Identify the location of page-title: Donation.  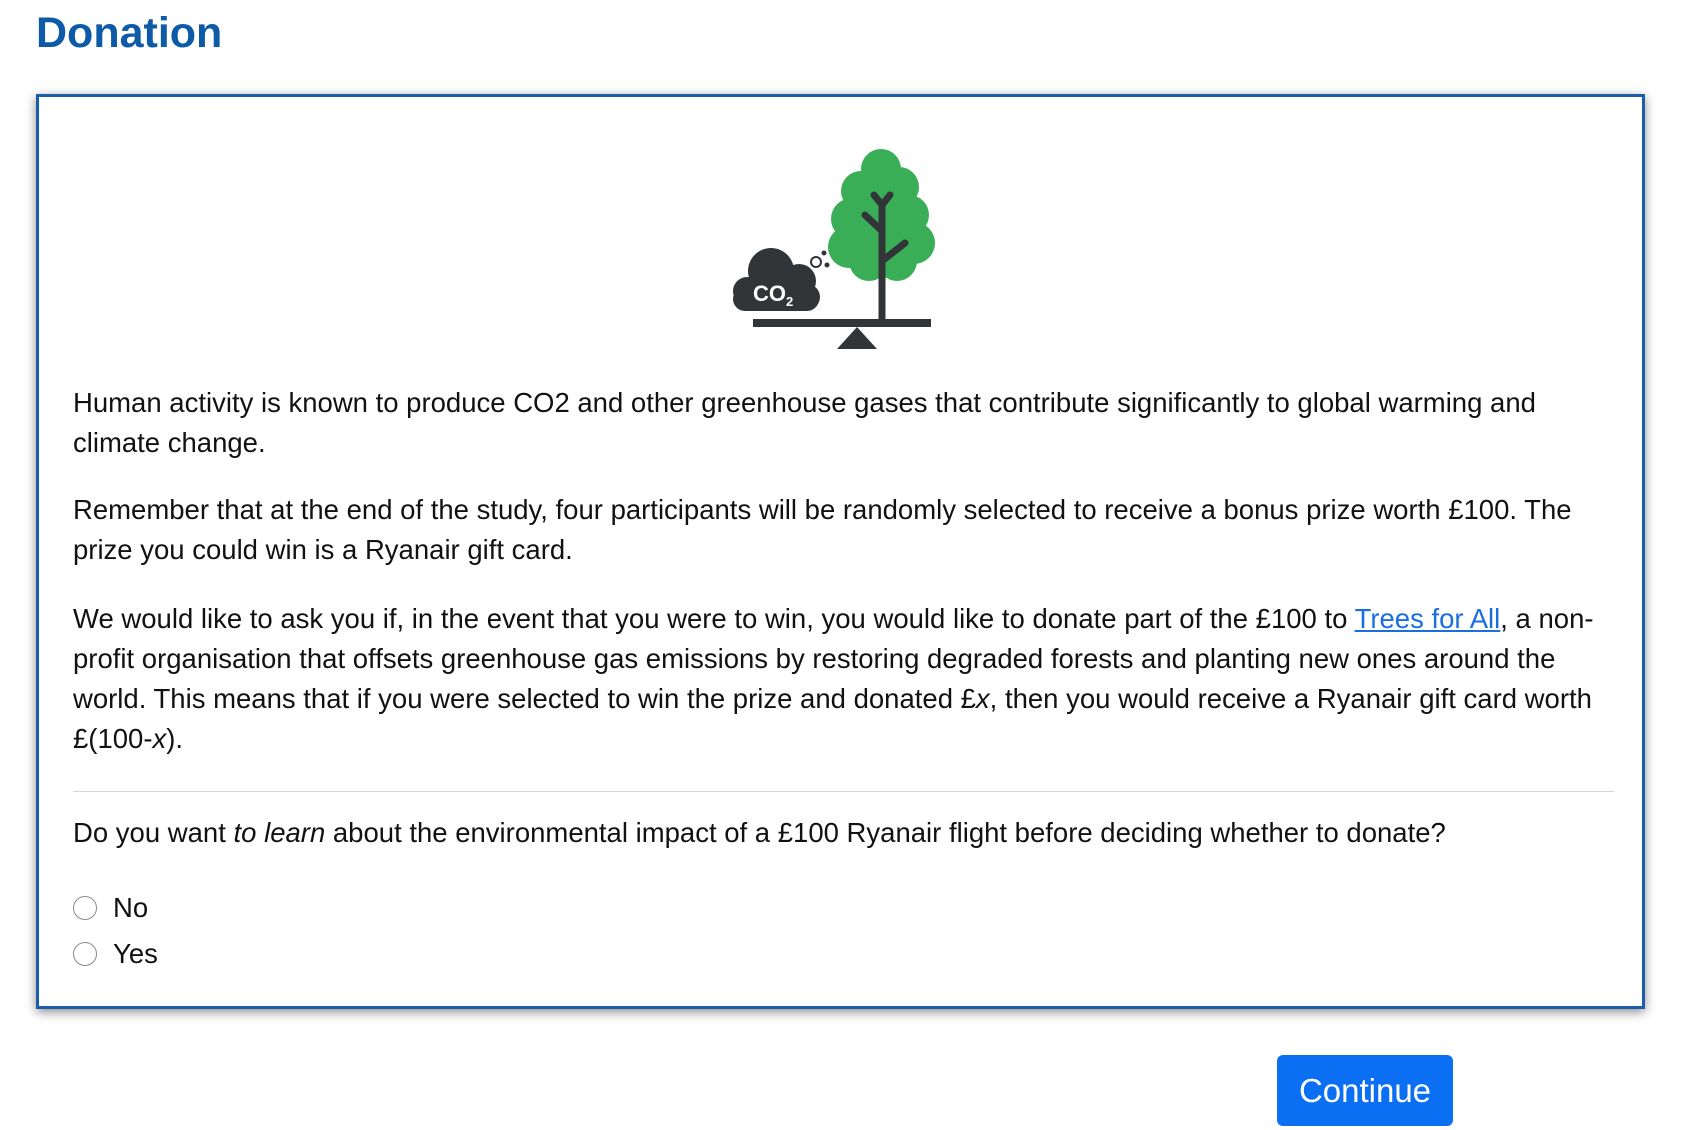
(129, 33).